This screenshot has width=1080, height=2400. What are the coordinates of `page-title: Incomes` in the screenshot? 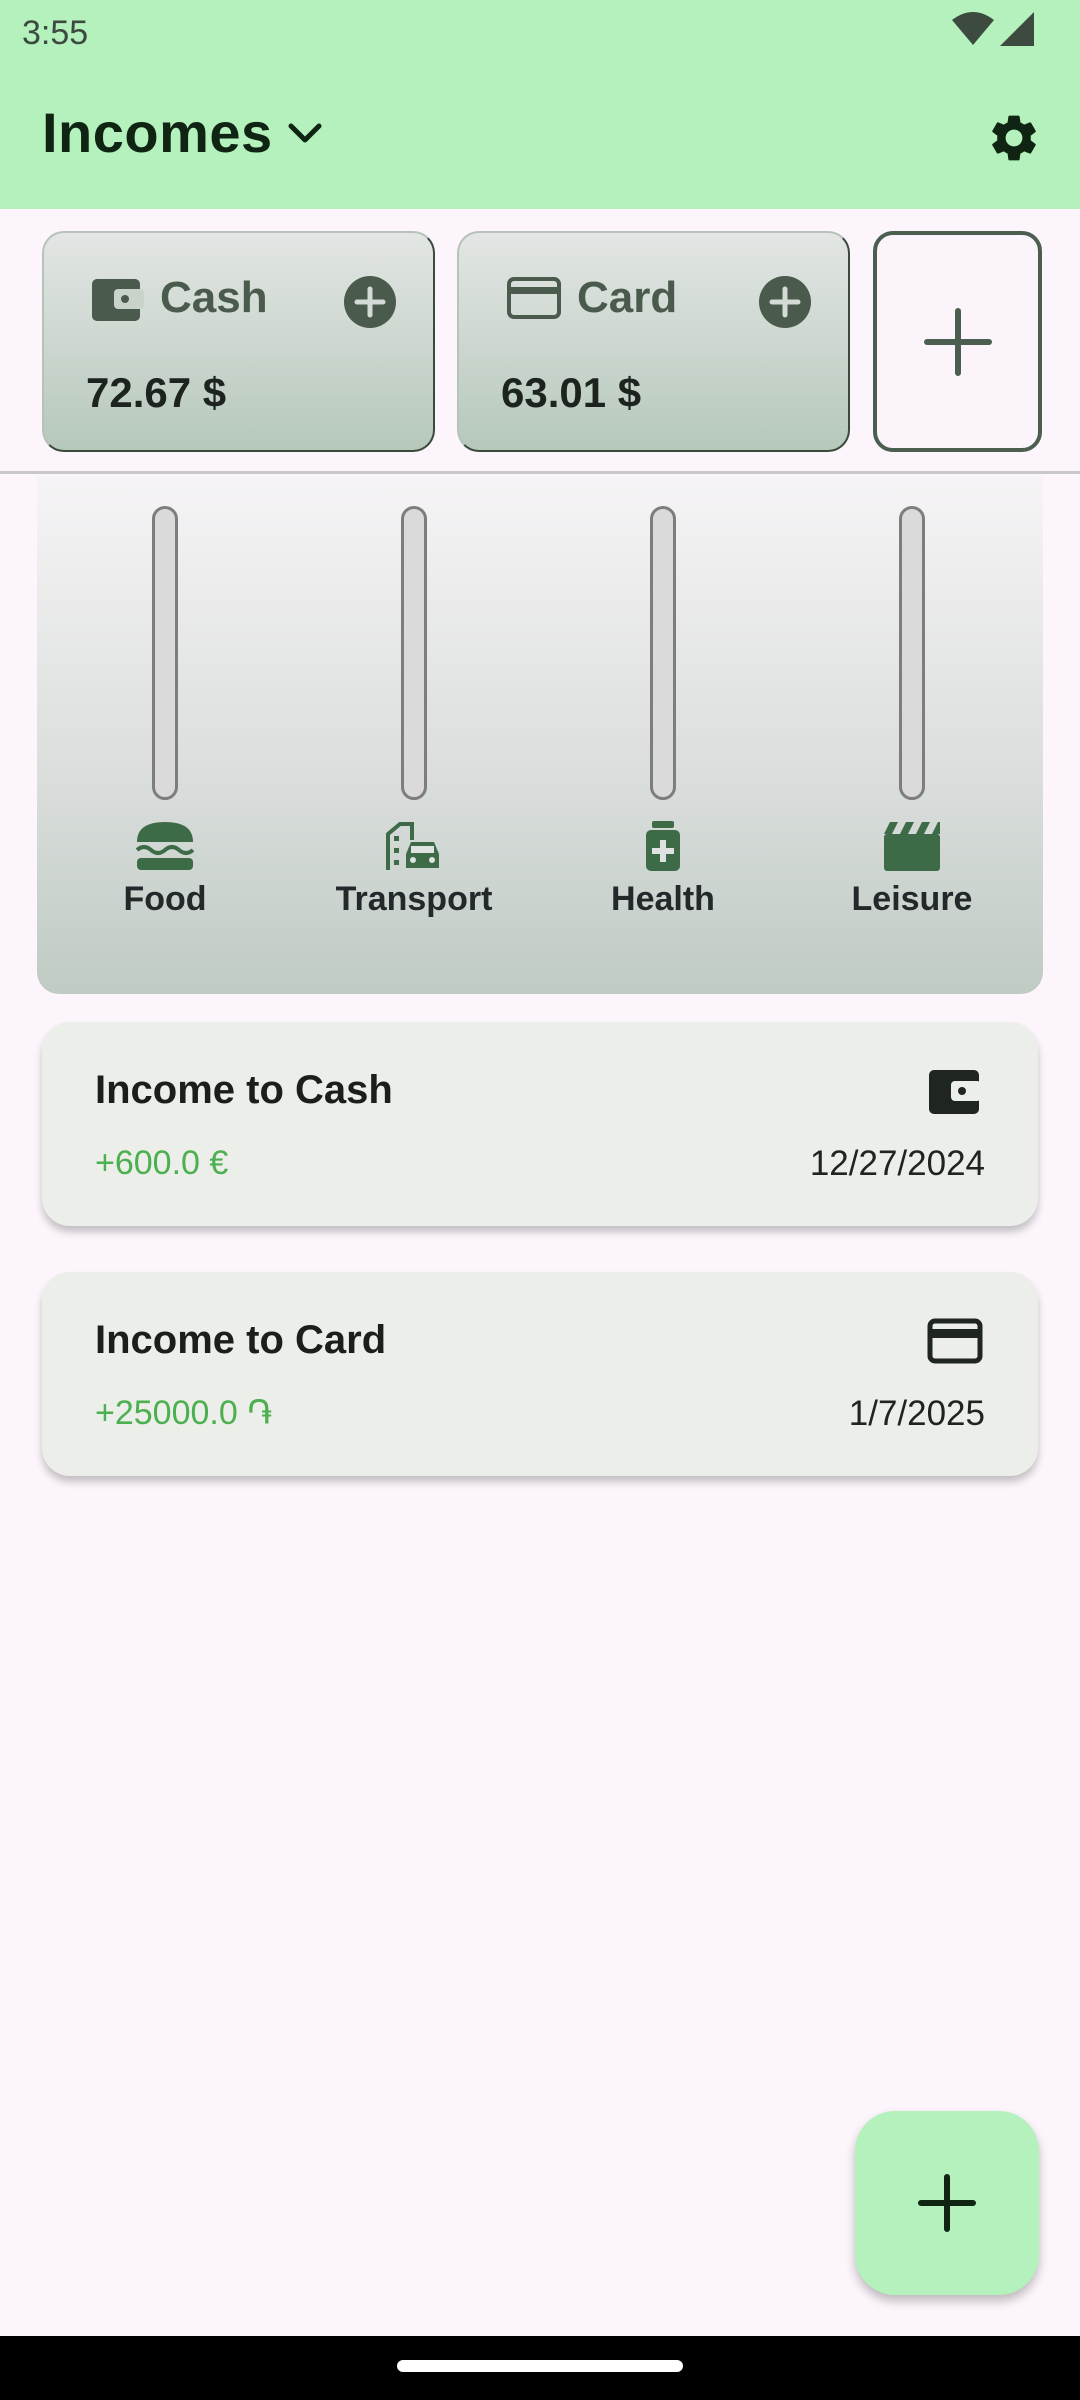 It's located at (157, 132).